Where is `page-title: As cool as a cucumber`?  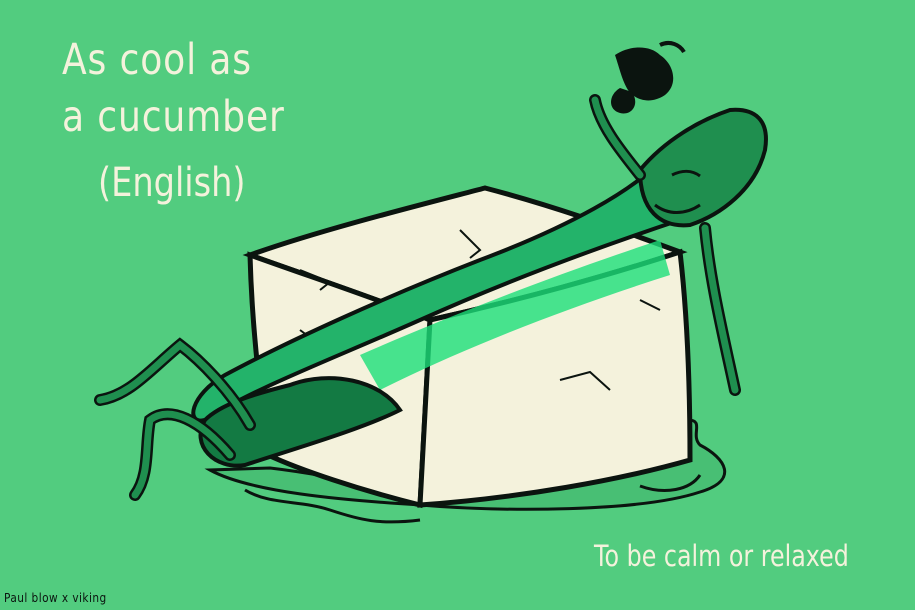
page-title: As cool as a cucumber is located at coordinates (175, 89).